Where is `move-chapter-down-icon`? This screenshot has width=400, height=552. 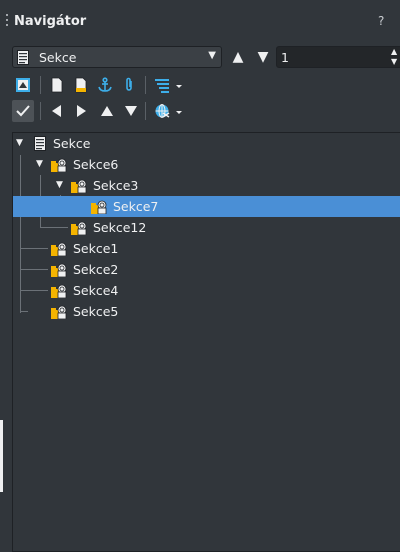
move-chapter-down-icon is located at coordinates (131, 111).